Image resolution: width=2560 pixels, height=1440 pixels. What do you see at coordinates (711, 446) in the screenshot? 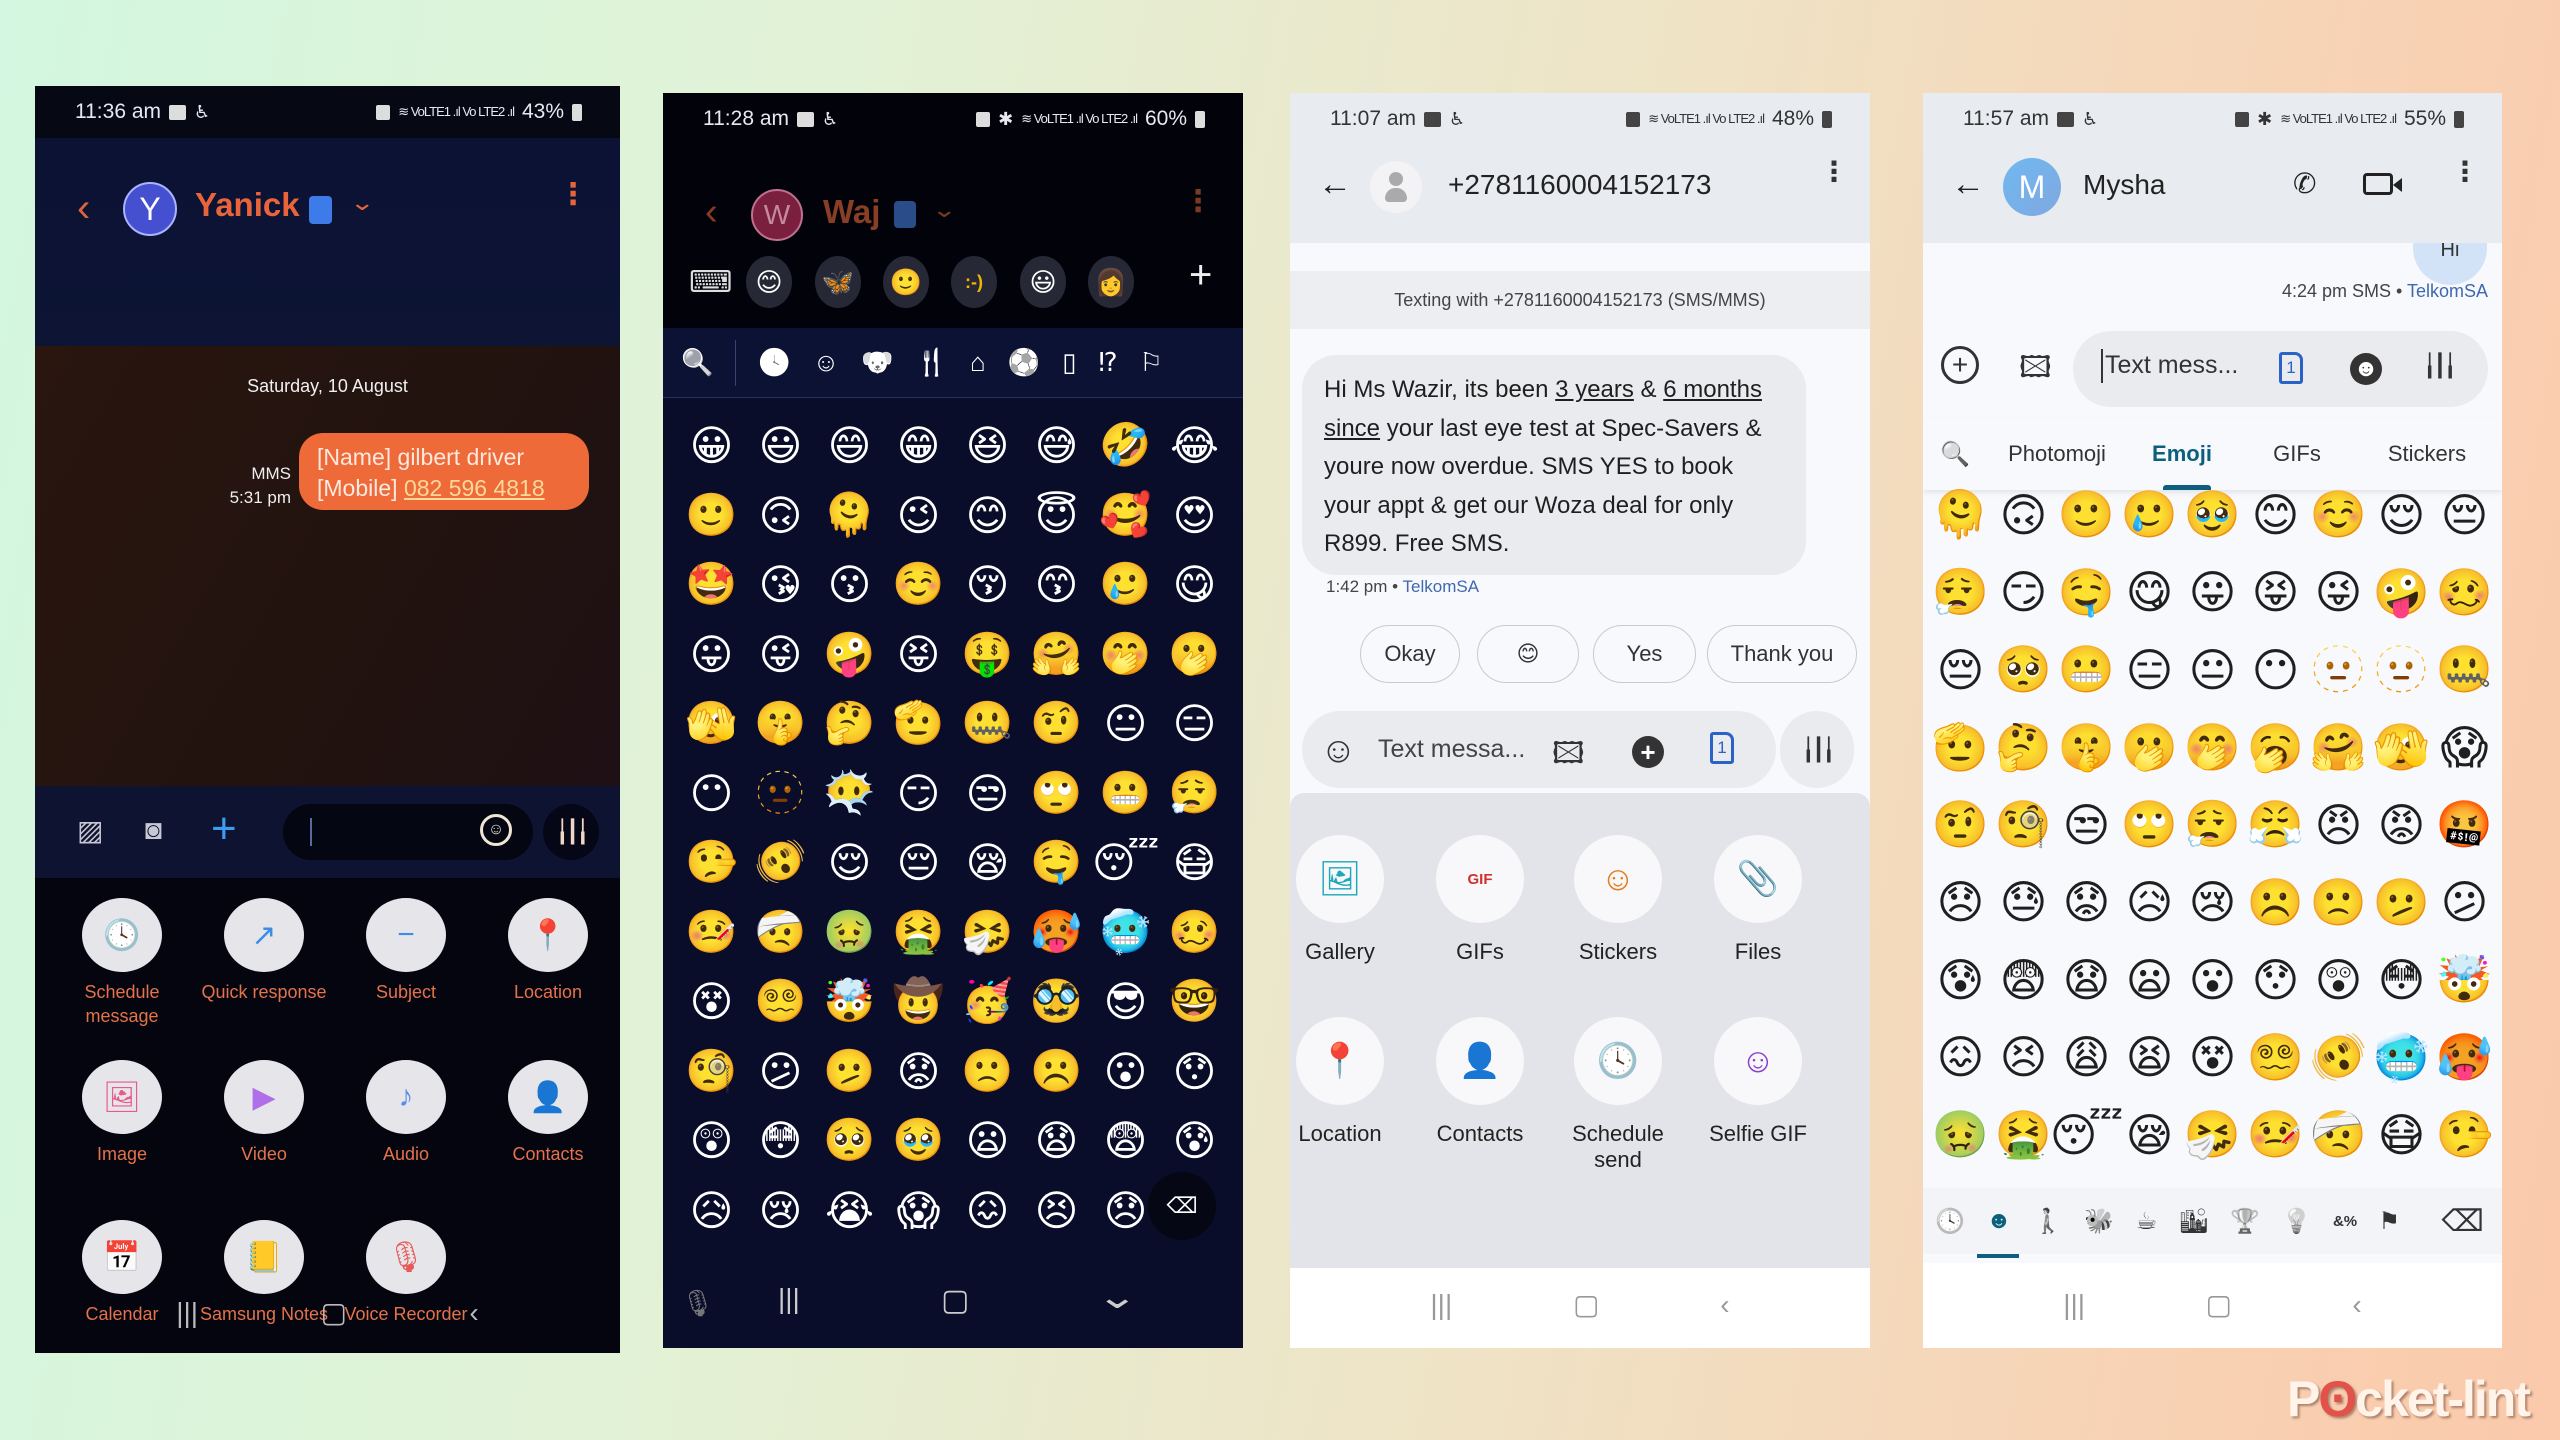
I see `emoji-key: 😀` at bounding box center [711, 446].